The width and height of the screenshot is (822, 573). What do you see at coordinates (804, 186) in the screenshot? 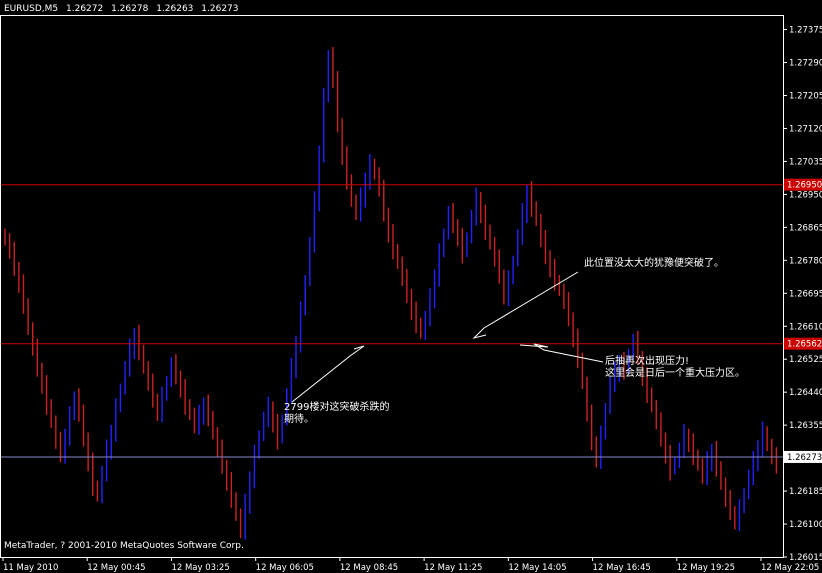
I see `upper-resistance-tag-label: 1.26950` at bounding box center [804, 186].